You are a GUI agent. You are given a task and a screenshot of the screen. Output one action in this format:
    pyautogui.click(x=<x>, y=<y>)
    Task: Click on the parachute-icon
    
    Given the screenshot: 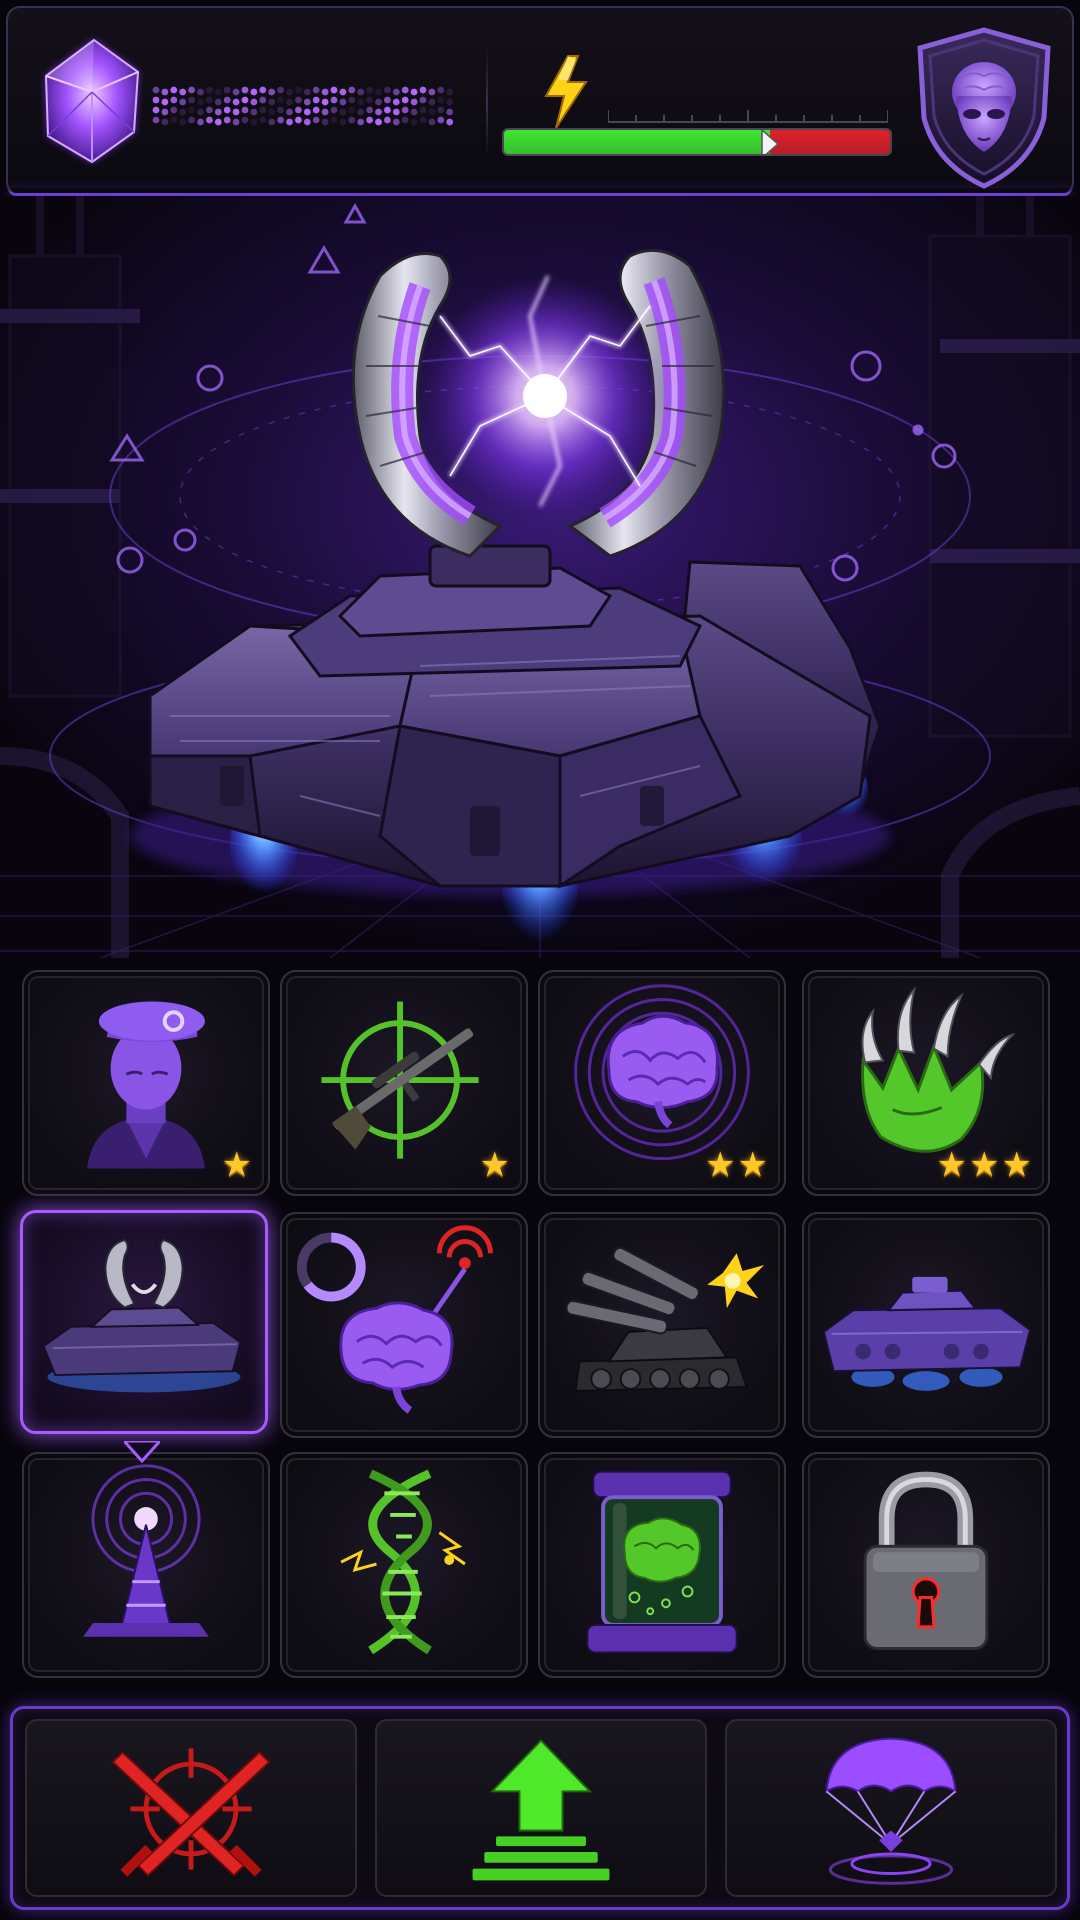 What is the action you would take?
    pyautogui.click(x=891, y=1811)
    